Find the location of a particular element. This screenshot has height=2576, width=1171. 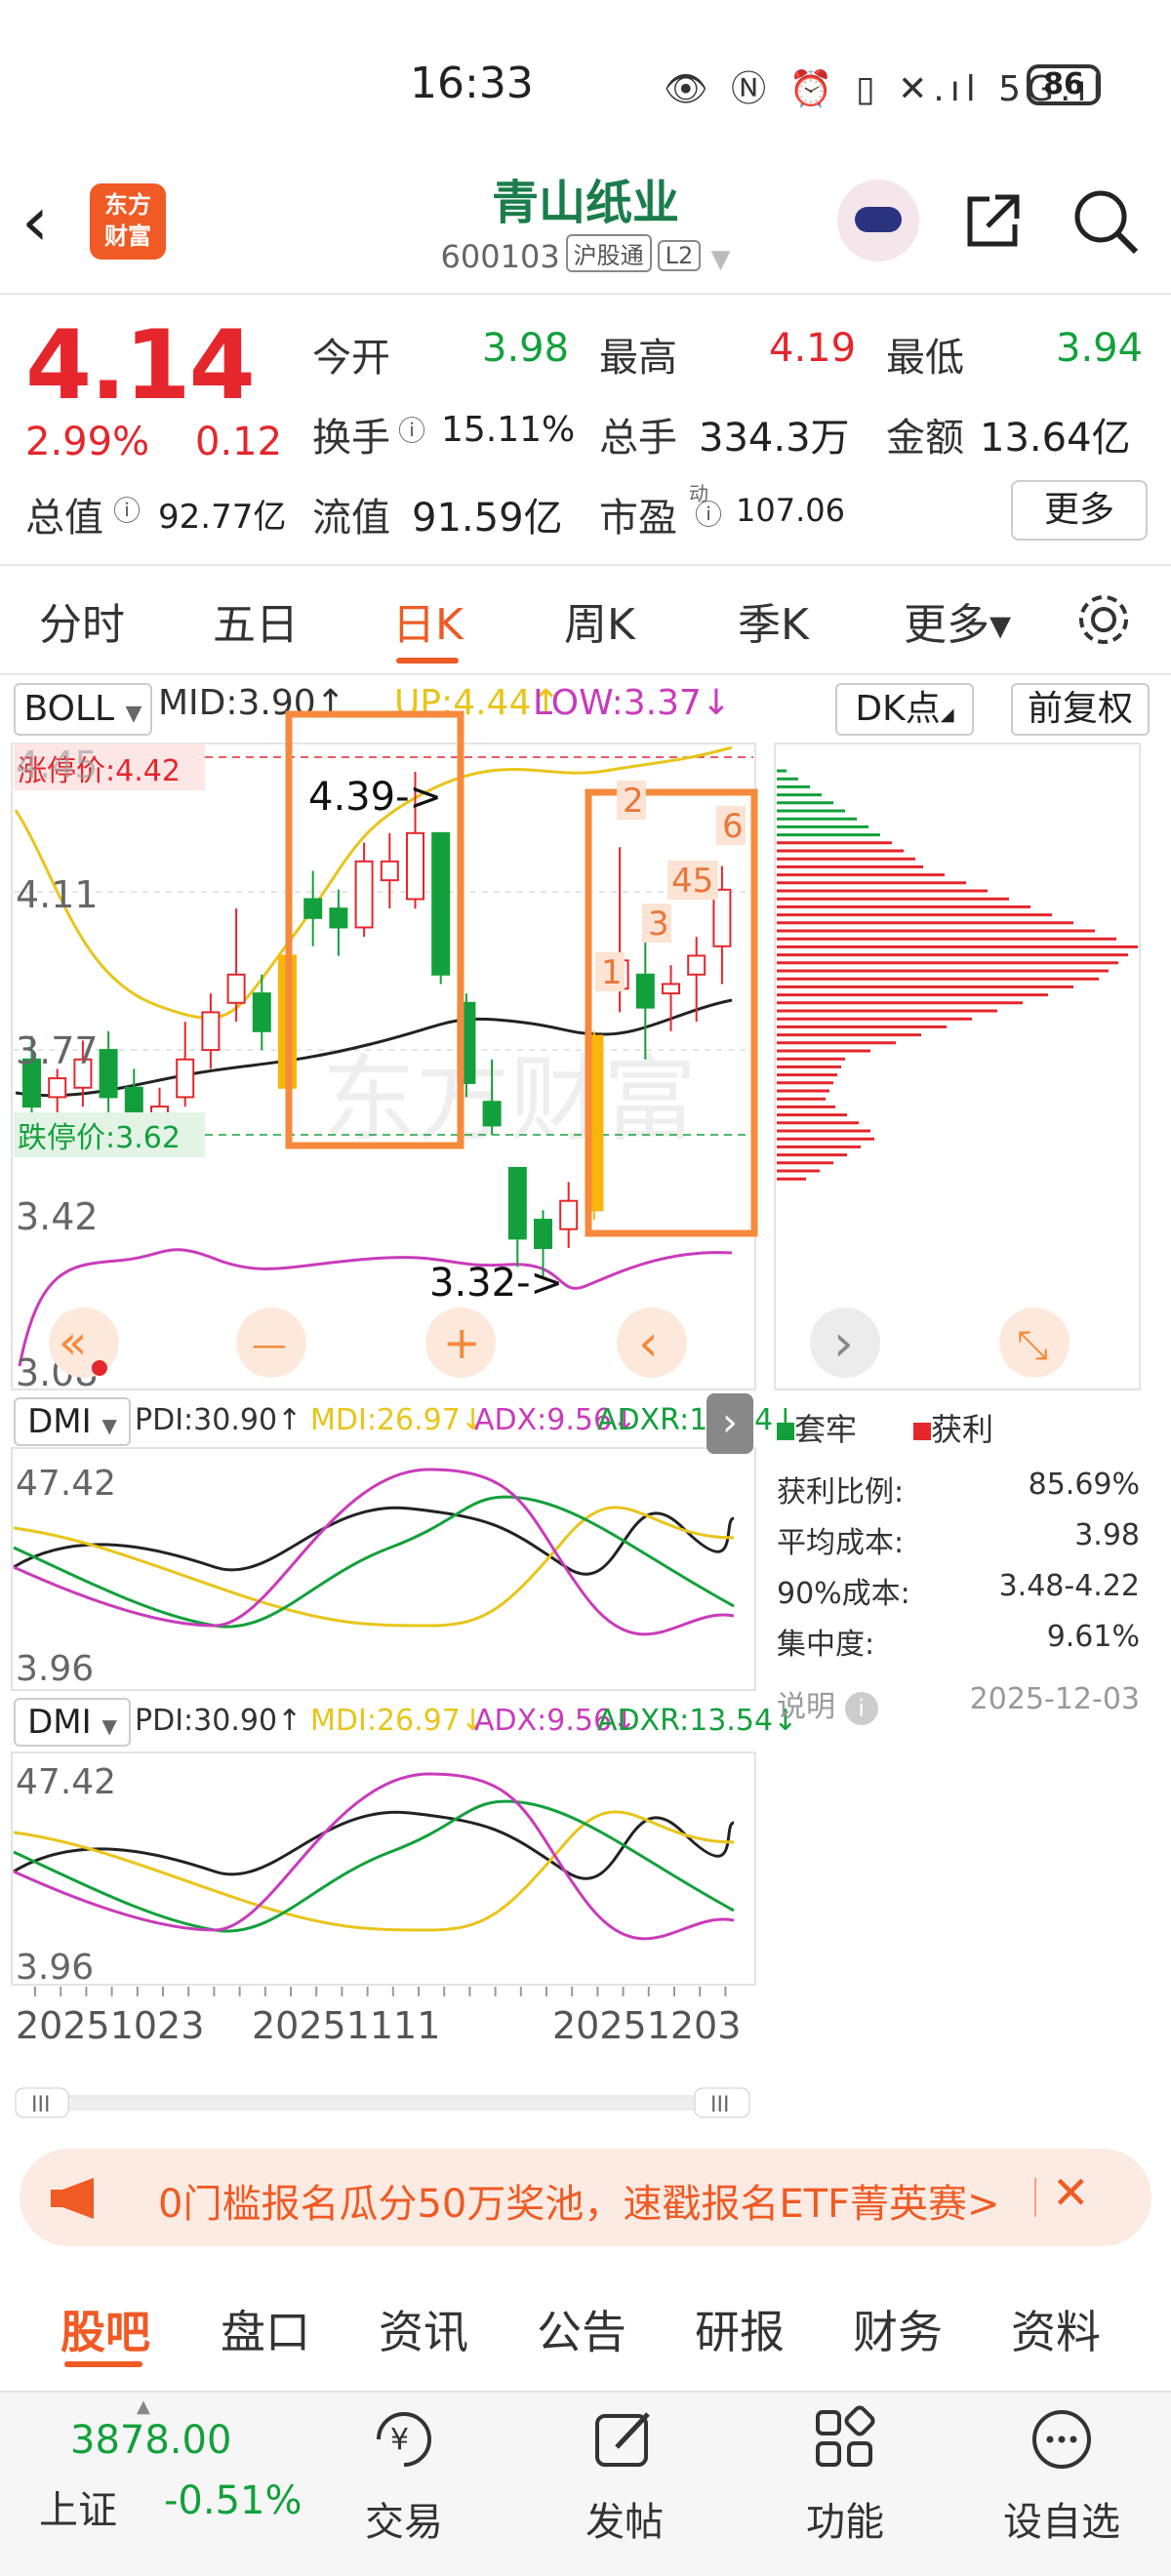

index-value: 3878.00 is located at coordinates (150, 2440).